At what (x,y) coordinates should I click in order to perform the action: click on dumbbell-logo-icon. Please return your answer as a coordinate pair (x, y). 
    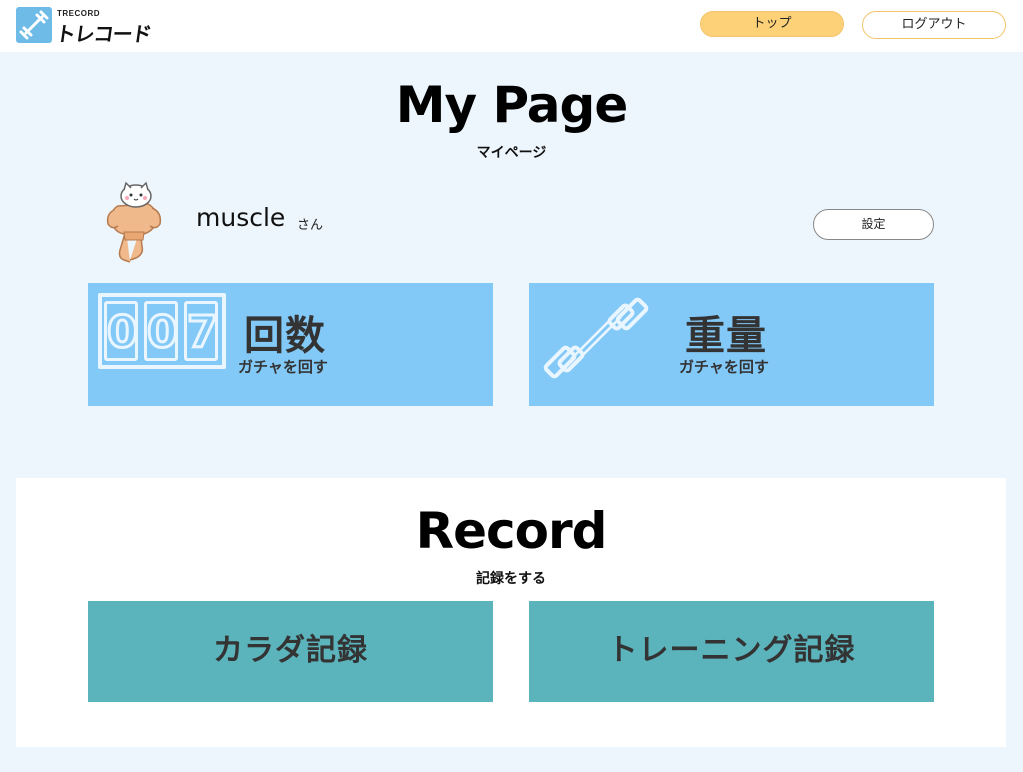
    Looking at the image, I should click on (34, 25).